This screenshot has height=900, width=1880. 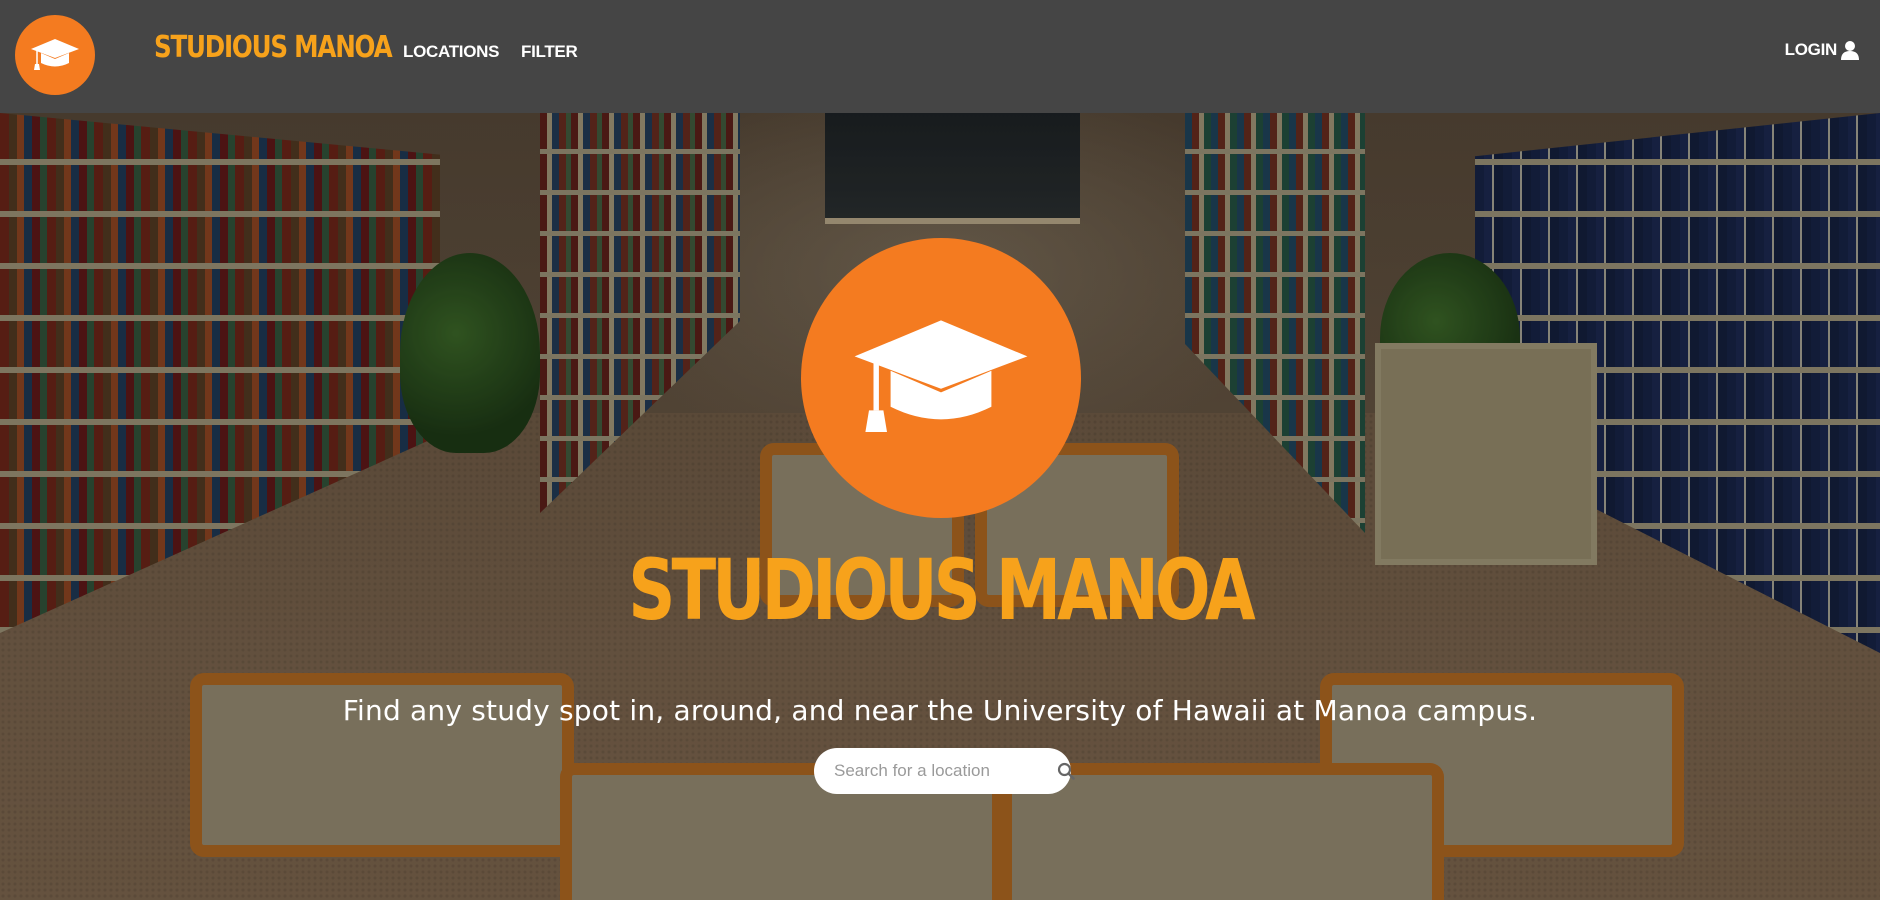 I want to click on search-icon, so click(x=1066, y=771).